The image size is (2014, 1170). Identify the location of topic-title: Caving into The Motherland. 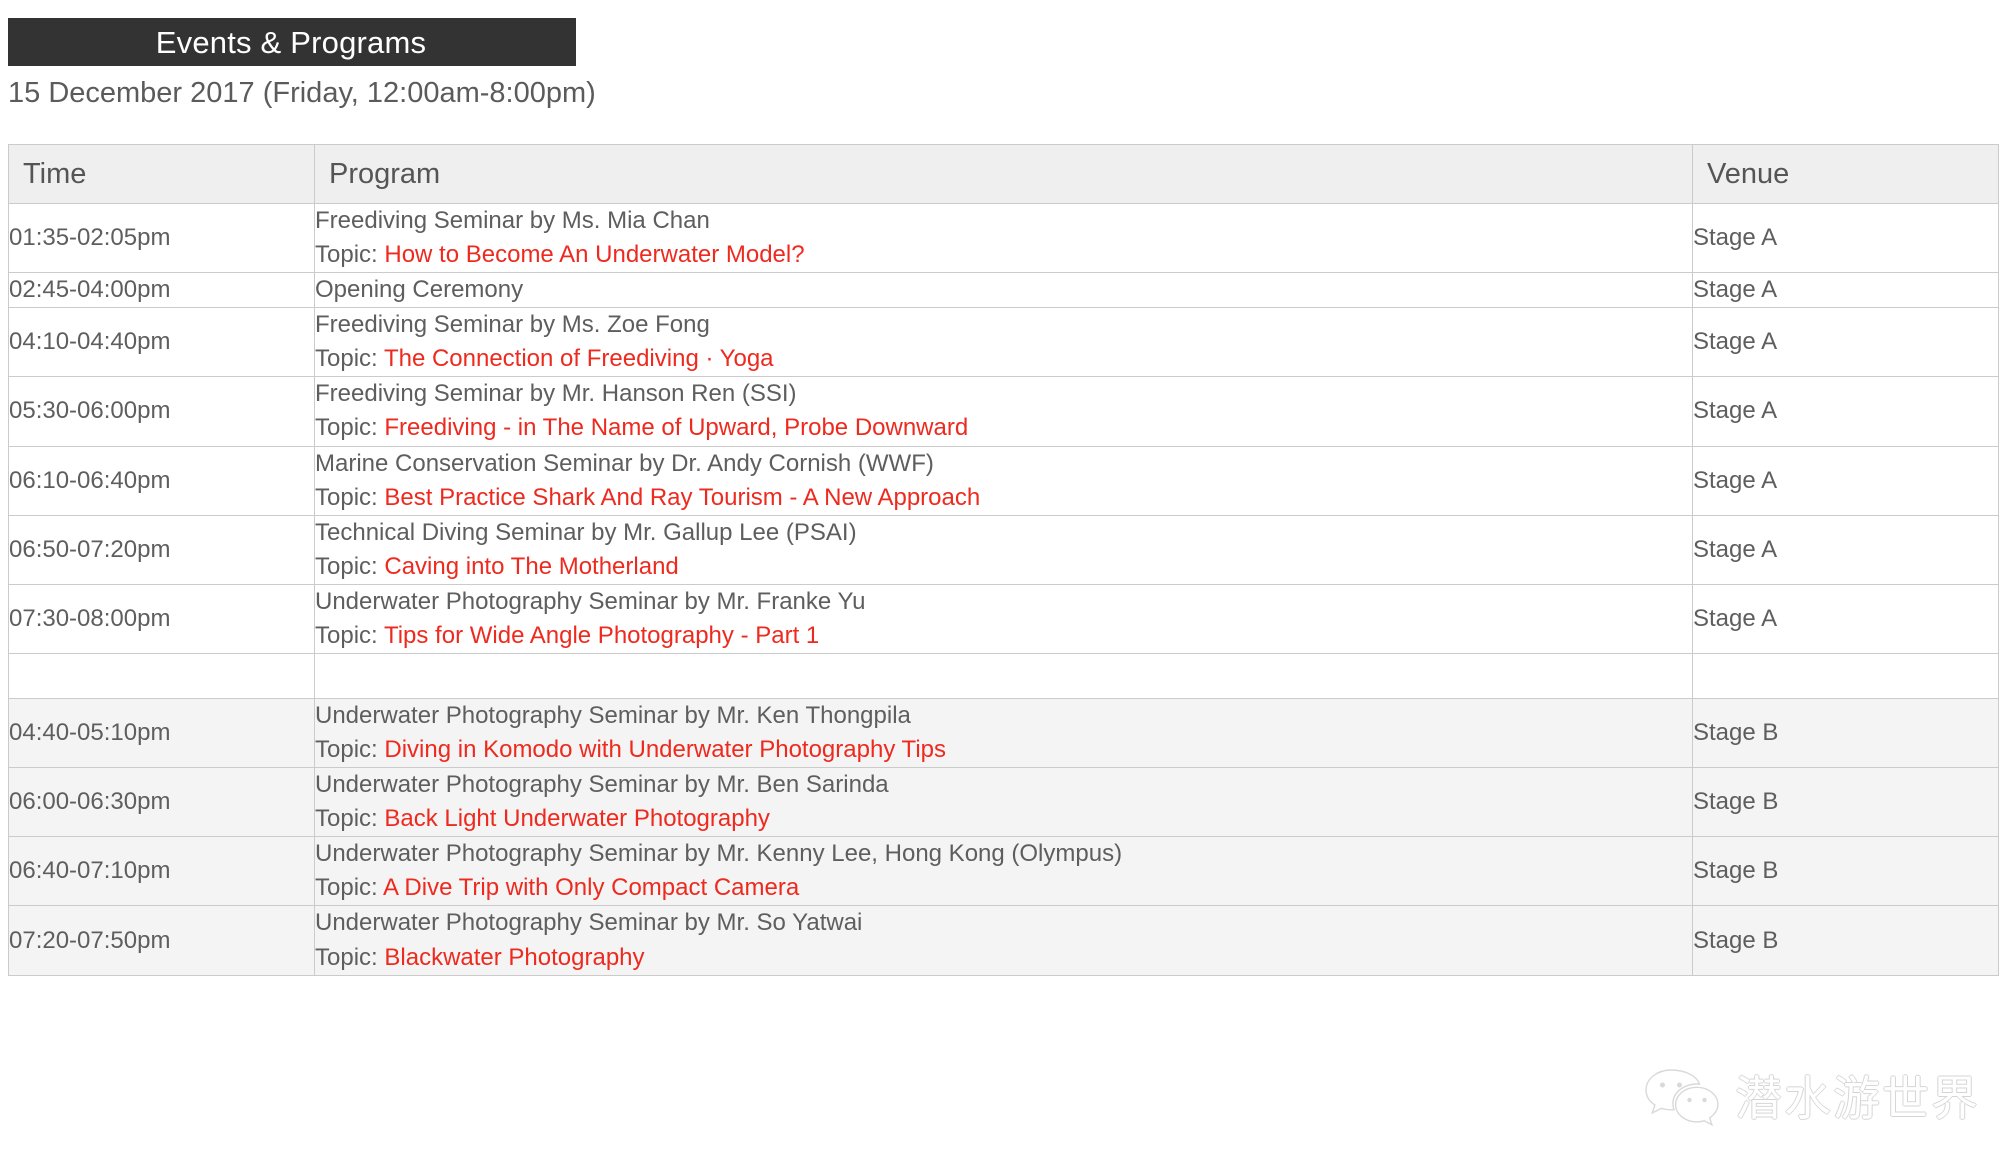
(531, 566).